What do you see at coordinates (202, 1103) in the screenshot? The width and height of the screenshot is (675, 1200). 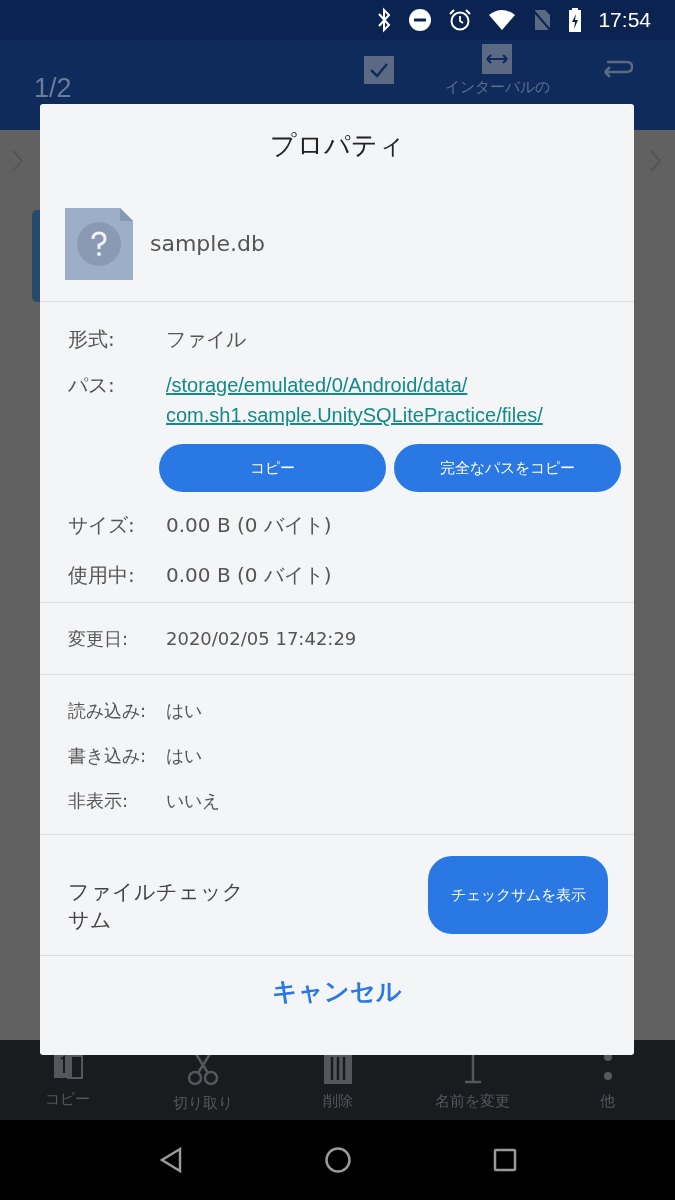 I see `toolbar-label: 切り取り` at bounding box center [202, 1103].